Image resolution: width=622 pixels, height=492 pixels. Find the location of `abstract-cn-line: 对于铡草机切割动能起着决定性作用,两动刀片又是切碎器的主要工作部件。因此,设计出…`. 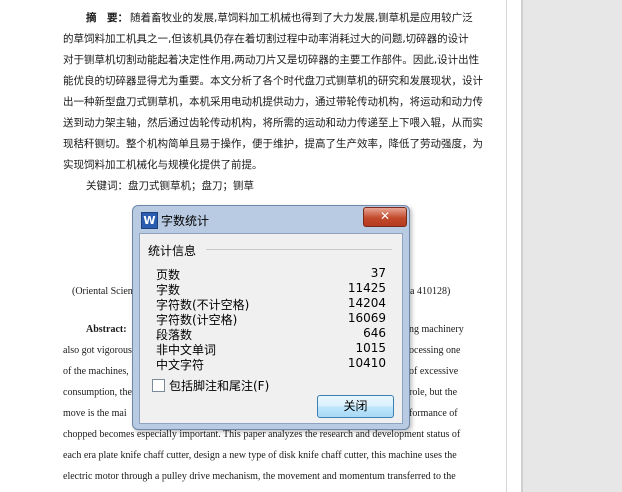

abstract-cn-line: 对于铡草机切割动能起着决定性作用,两动刀片又是切碎器的主要工作部件。因此,设计出… is located at coordinates (271, 60).